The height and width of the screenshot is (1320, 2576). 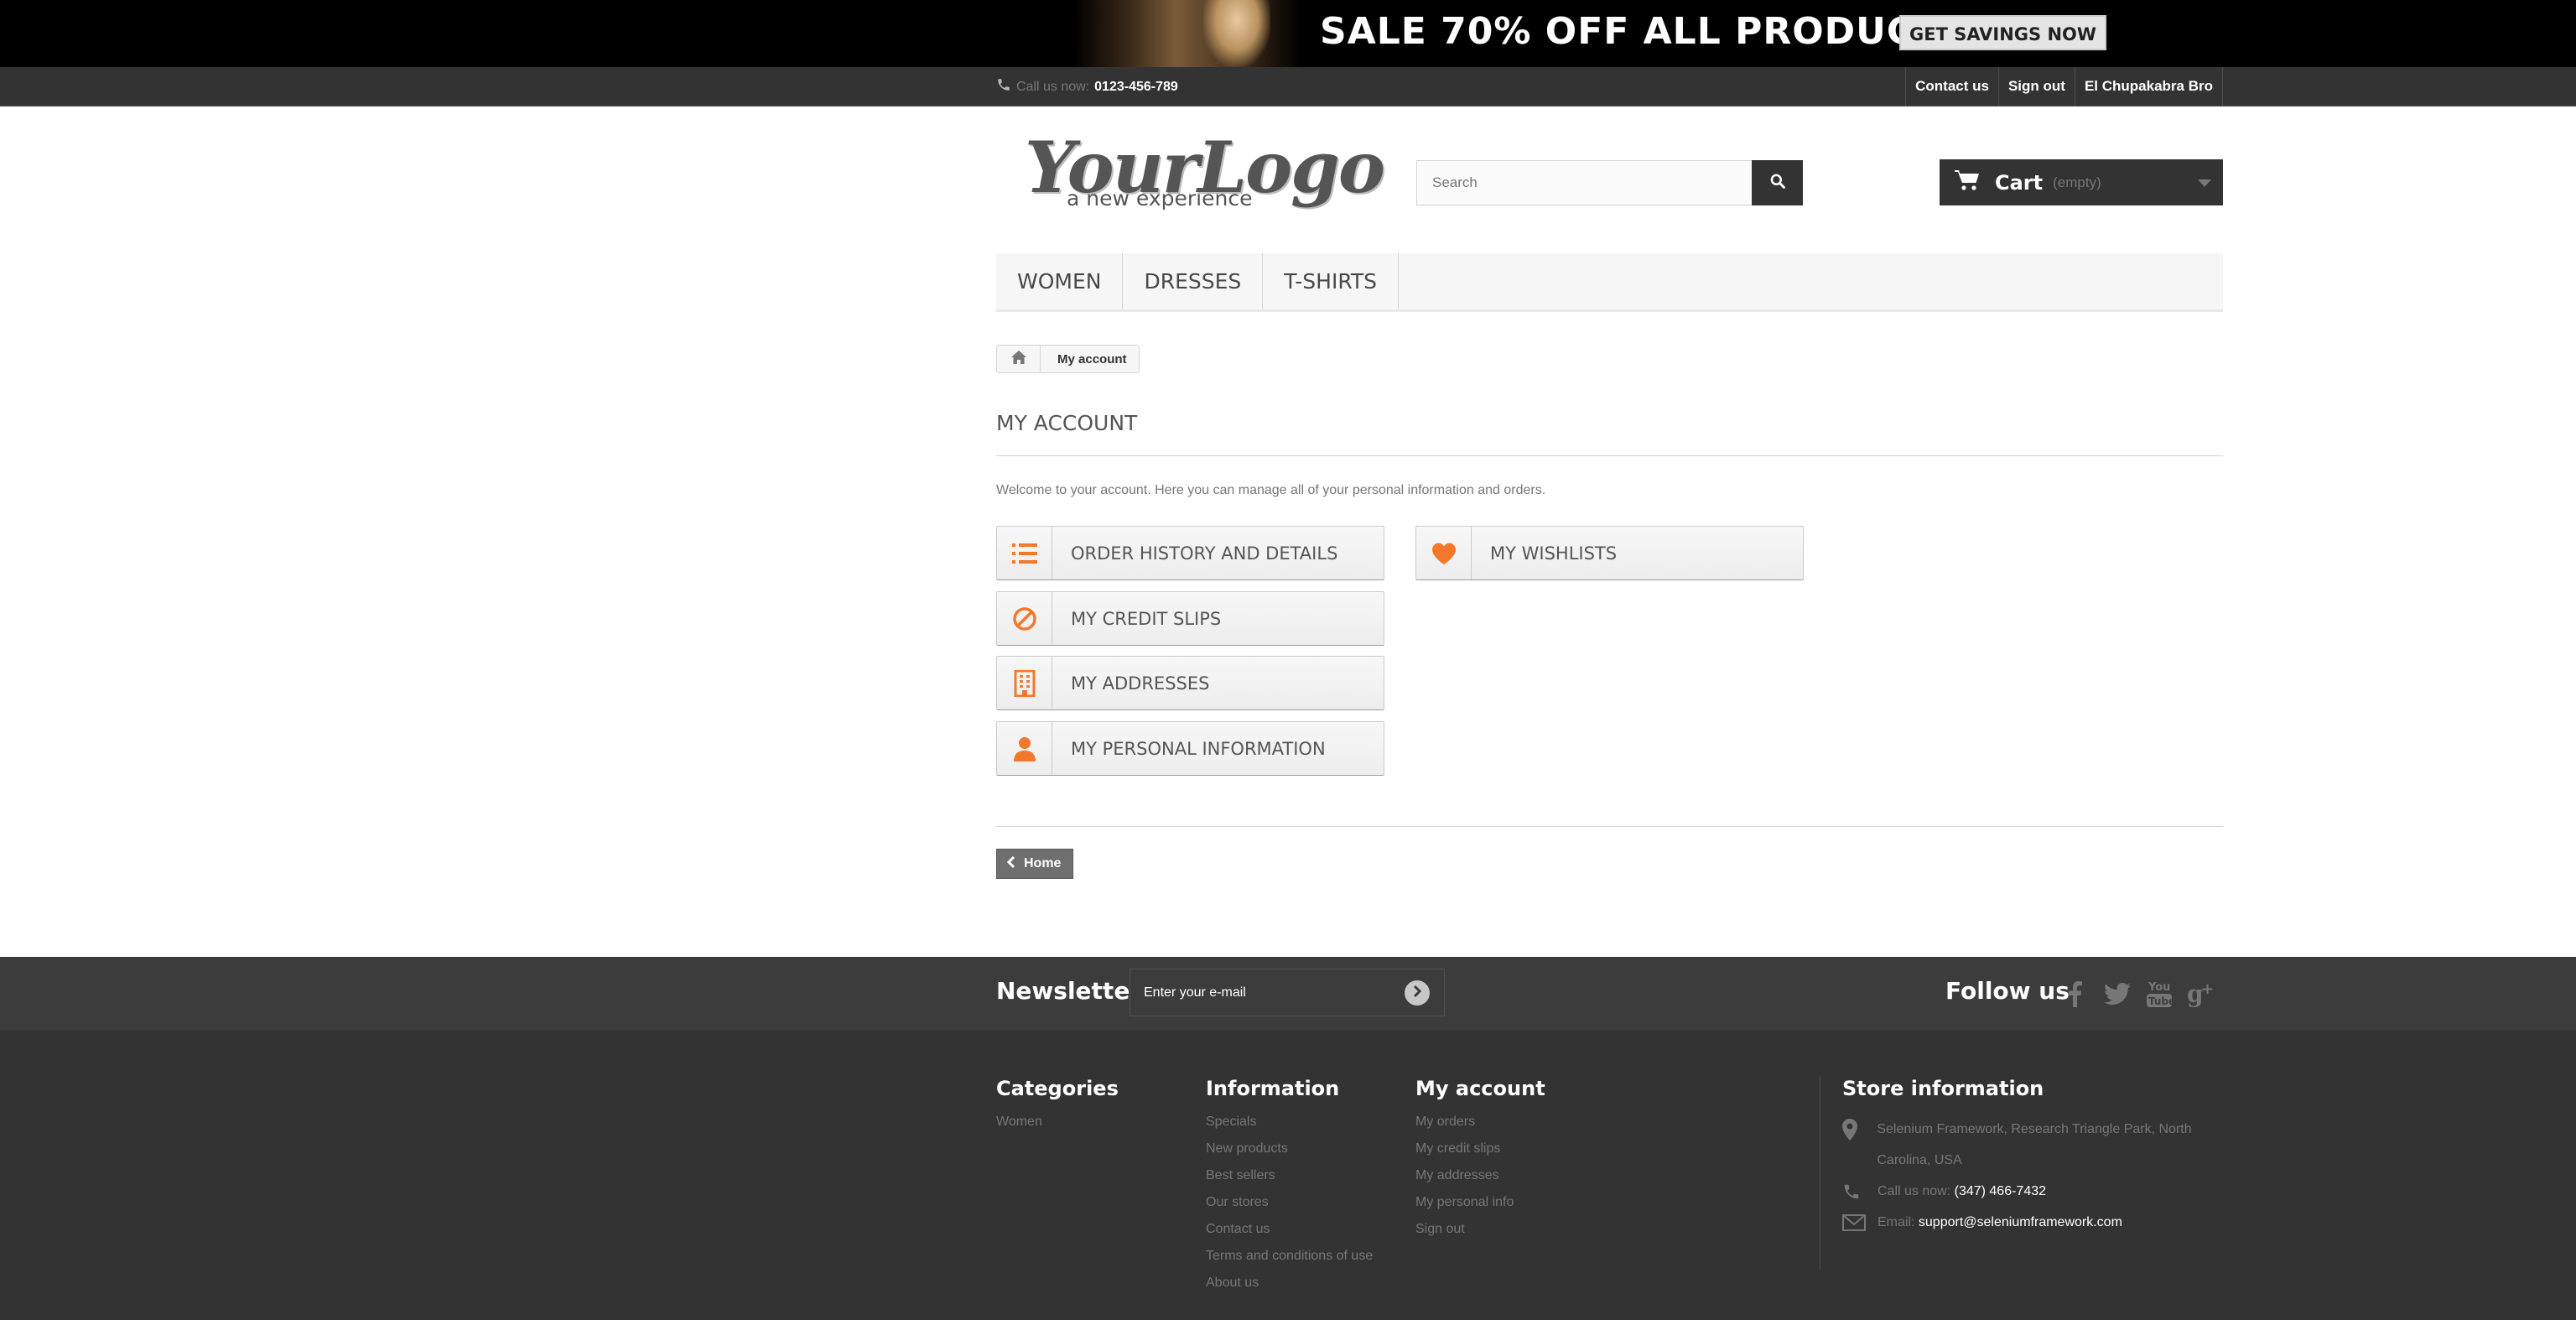 What do you see at coordinates (1057, 1109) in the screenshot?
I see `footer-categories: Categories Women` at bounding box center [1057, 1109].